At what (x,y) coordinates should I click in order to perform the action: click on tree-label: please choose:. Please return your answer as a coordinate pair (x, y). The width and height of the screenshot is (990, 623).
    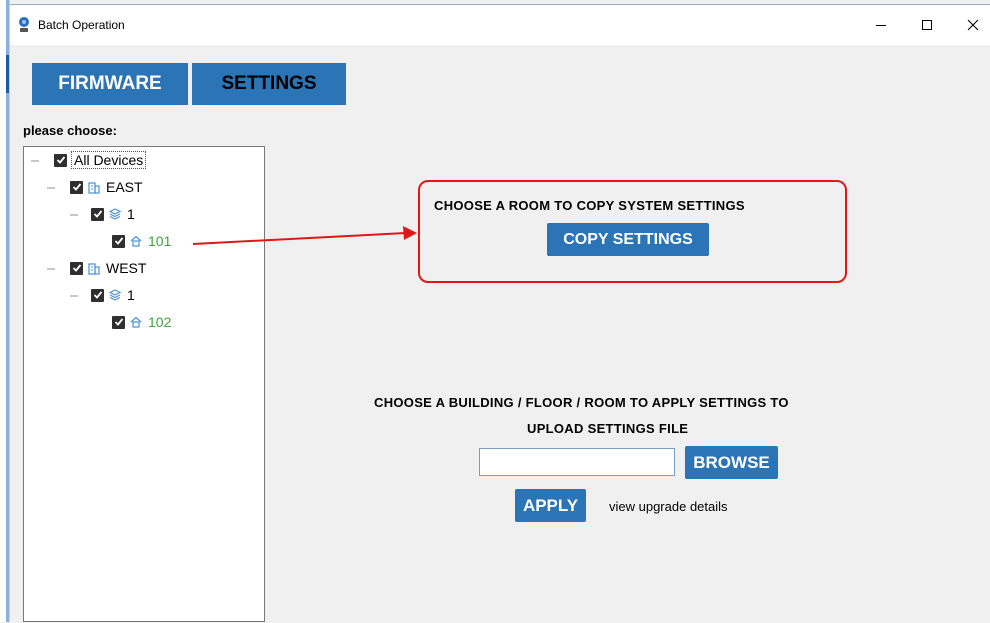
    Looking at the image, I should click on (70, 130).